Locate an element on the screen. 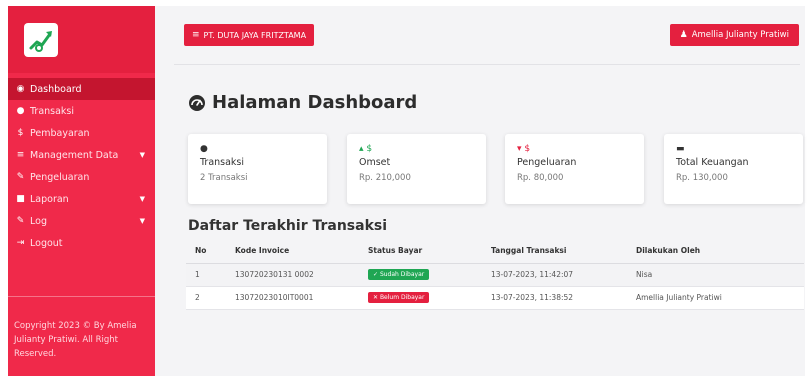 This screenshot has height=376, width=810. status-badge: ✕ Belum Dibayar is located at coordinates (399, 297).